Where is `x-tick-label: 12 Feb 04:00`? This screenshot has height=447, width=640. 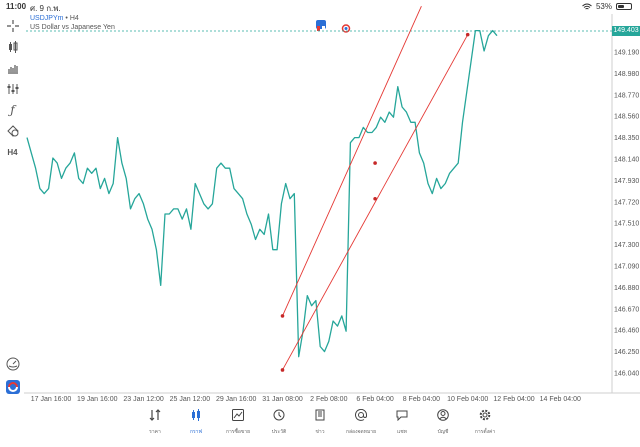 x-tick-label: 12 Feb 04:00 is located at coordinates (513, 399).